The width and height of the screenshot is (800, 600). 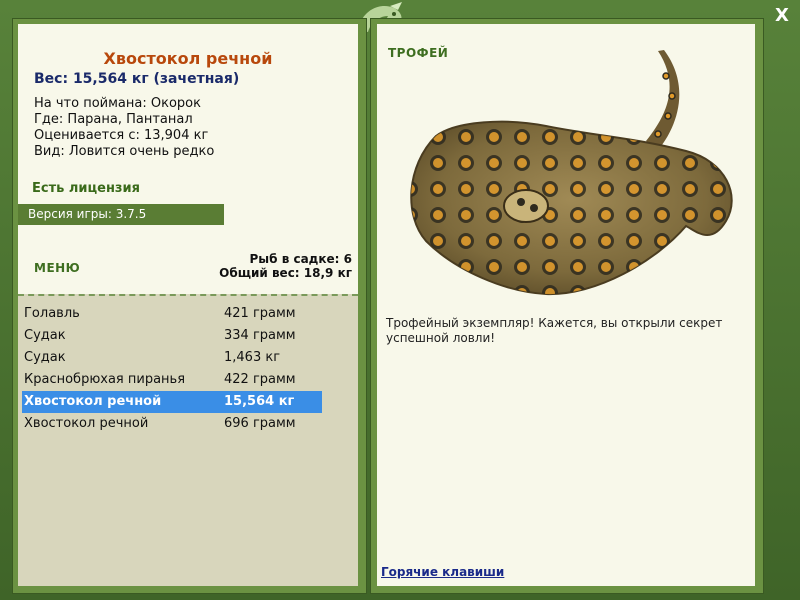 What do you see at coordinates (124, 151) in the screenshot?
I see `rarity-text: Вид: Ловится очень редко` at bounding box center [124, 151].